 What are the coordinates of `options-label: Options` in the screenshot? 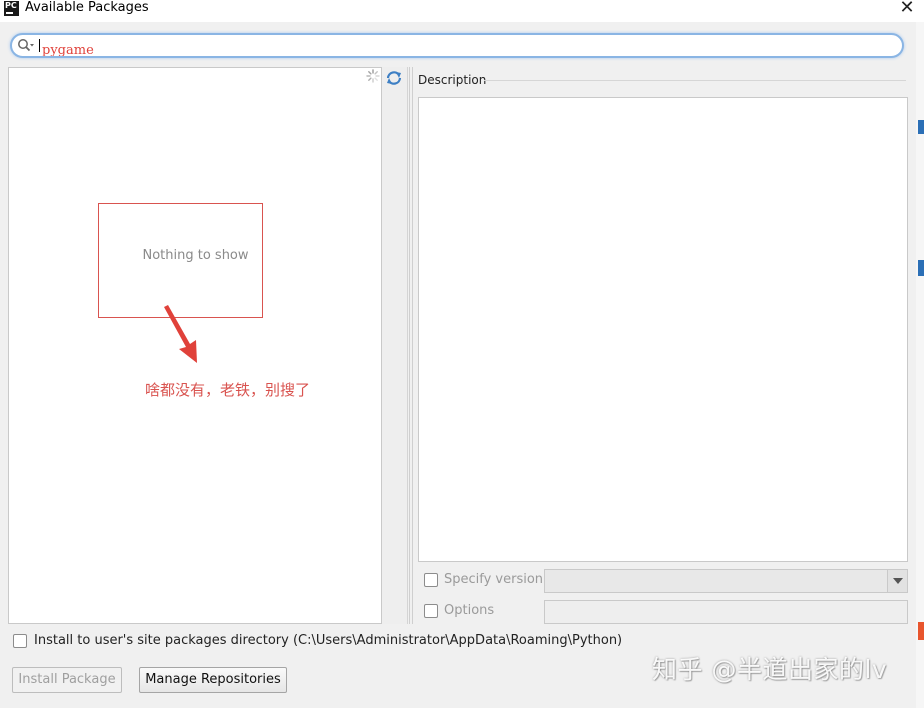 It's located at (469, 610).